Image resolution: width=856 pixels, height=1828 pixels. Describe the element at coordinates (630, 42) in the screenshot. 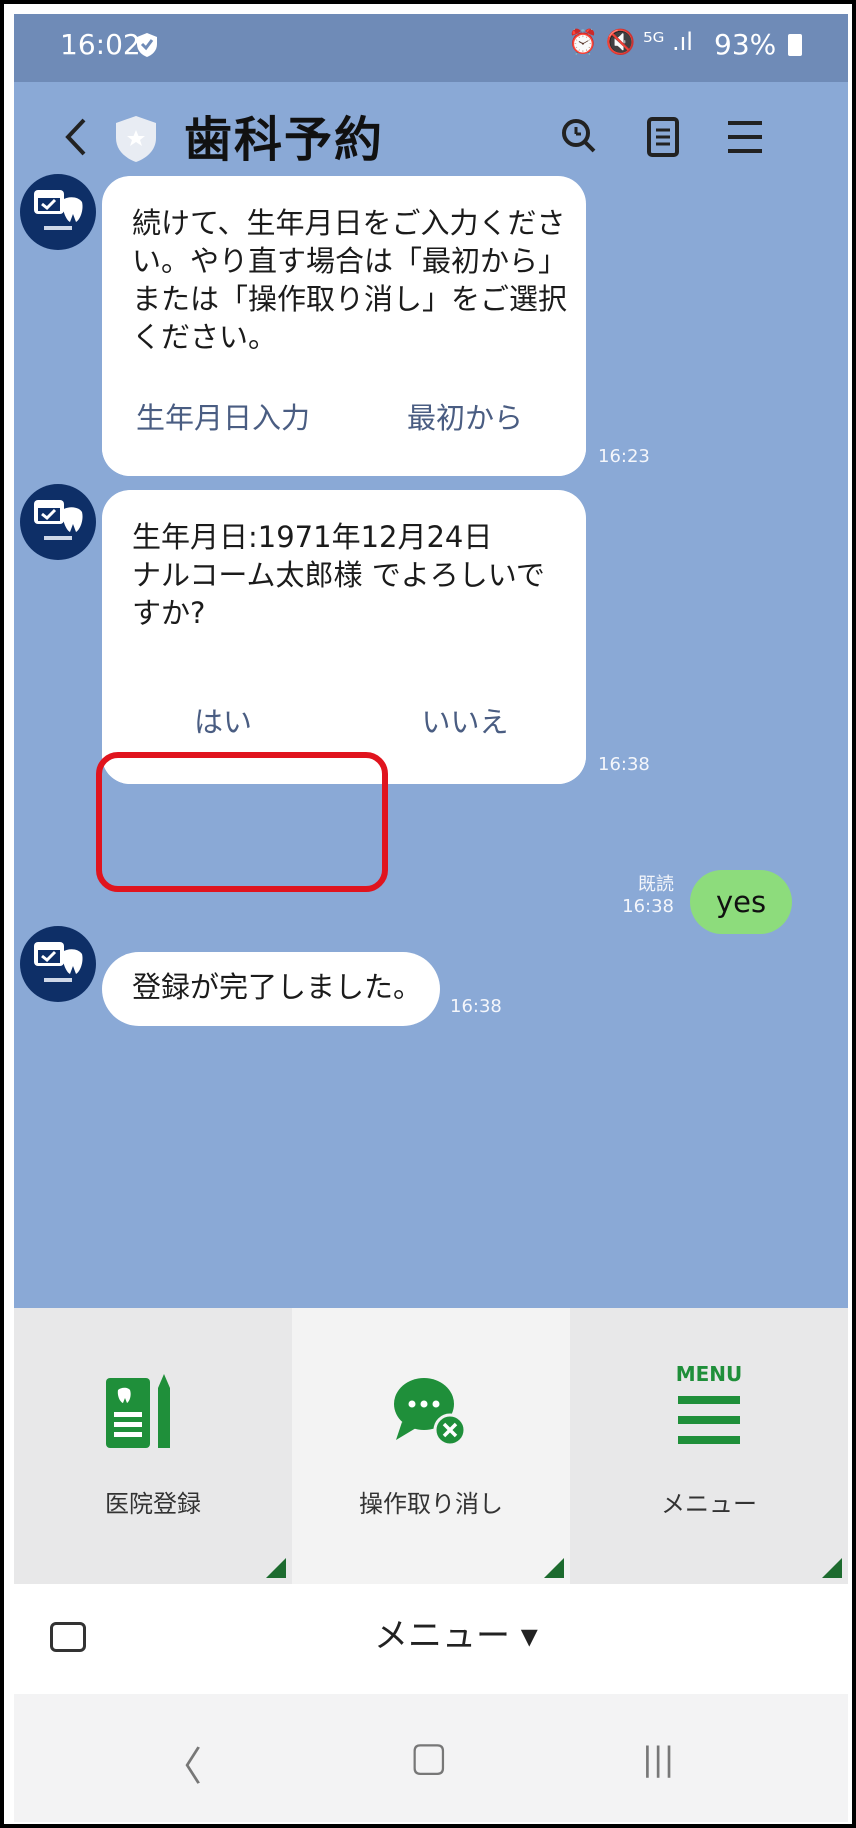

I see `status-icons: ⏰ 🔇 ⁵ᴳ .ıl` at that location.